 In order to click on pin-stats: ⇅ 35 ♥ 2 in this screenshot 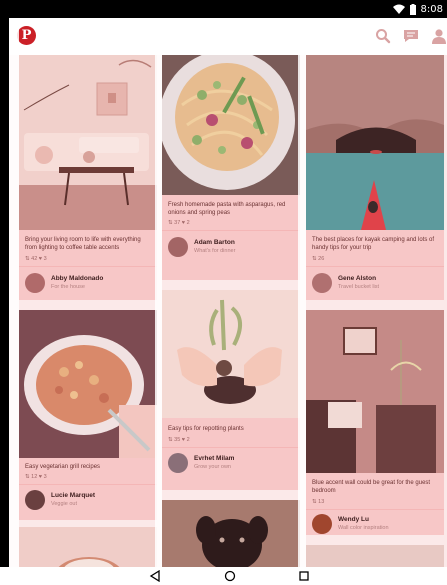, I will do `click(179, 440)`.